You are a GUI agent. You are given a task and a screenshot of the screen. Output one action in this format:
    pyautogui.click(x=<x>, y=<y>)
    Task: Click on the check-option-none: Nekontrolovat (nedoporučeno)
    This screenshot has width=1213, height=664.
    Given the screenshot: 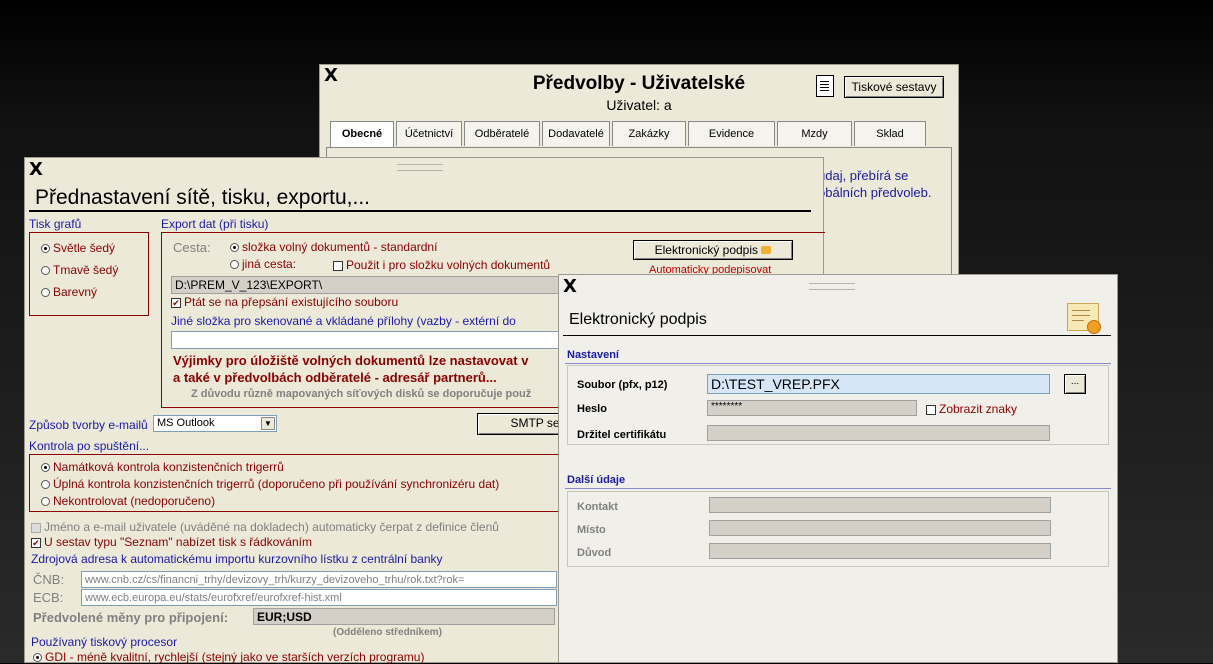 What is the action you would take?
    pyautogui.click(x=128, y=501)
    